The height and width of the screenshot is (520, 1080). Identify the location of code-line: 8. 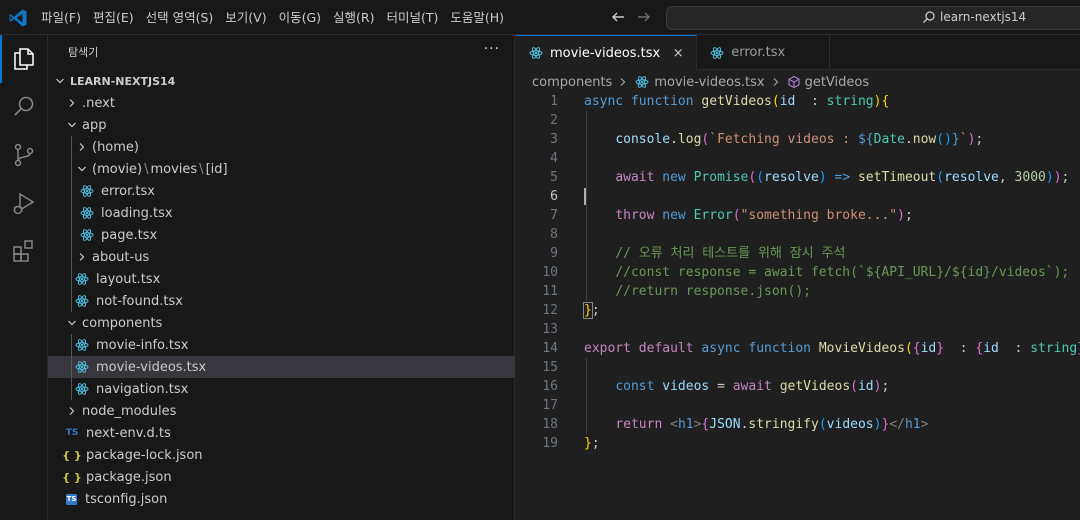
(798, 234).